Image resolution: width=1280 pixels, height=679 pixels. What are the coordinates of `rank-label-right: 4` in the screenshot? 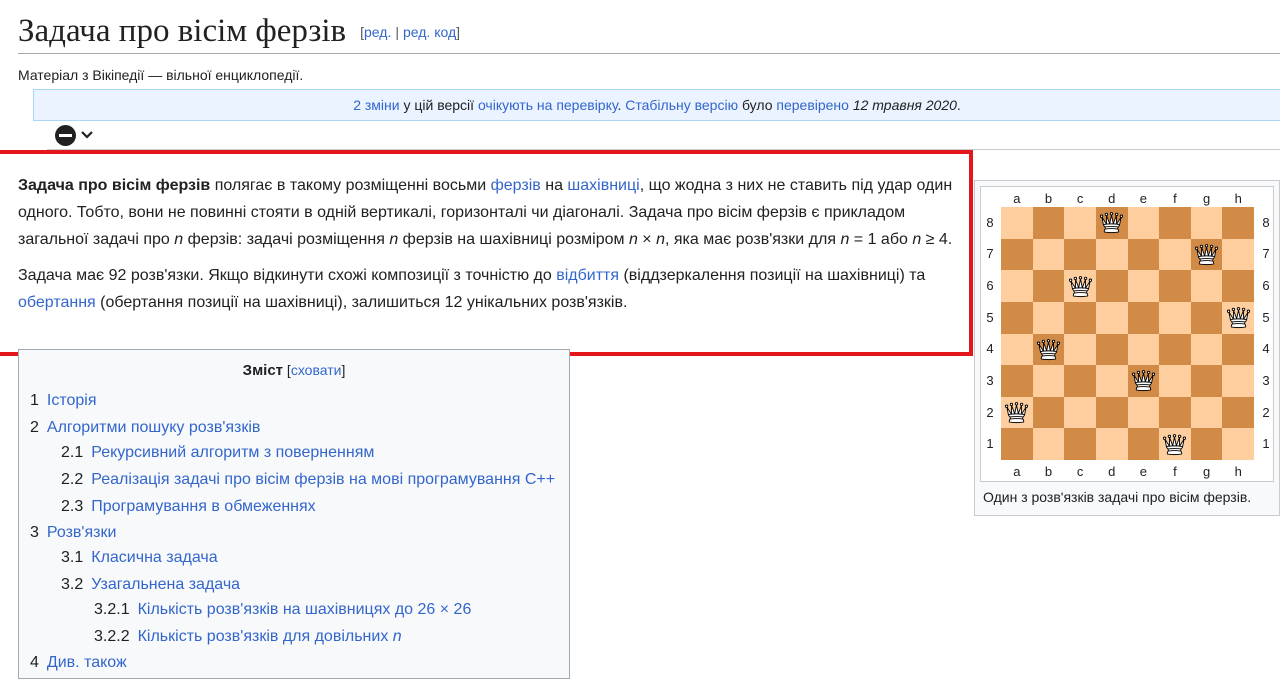 It's located at (1266, 349).